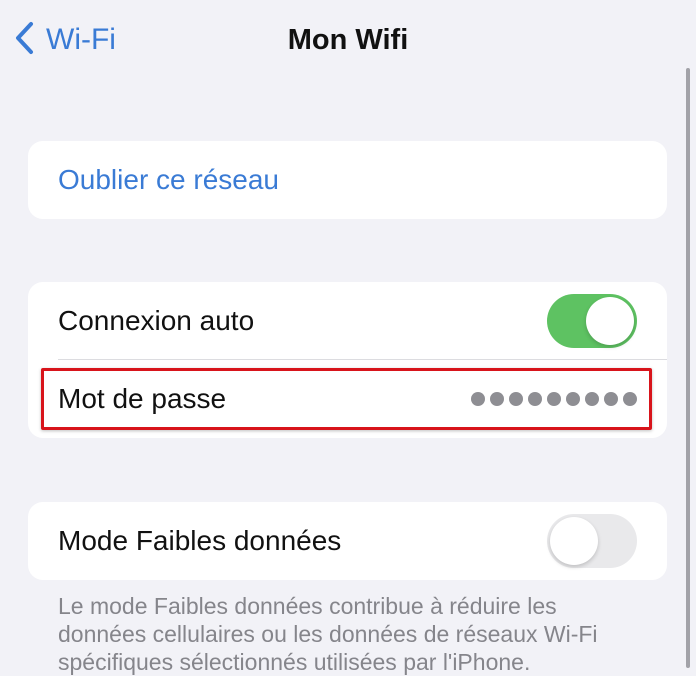  Describe the element at coordinates (348, 40) in the screenshot. I see `page-title: Mon Wifi` at that location.